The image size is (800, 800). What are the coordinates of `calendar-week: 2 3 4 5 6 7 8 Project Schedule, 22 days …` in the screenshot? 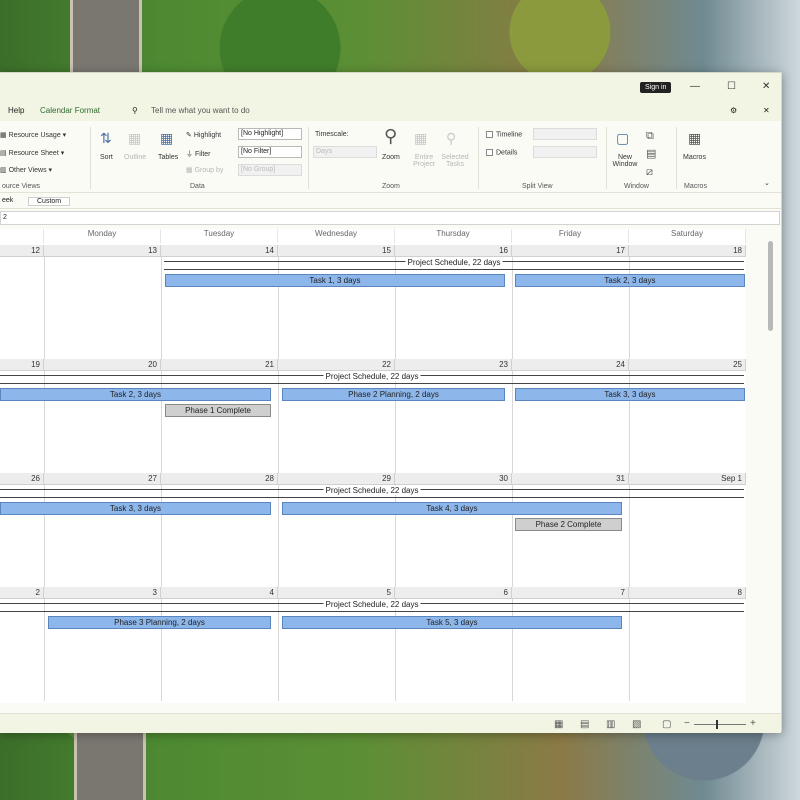 It's located at (373, 644).